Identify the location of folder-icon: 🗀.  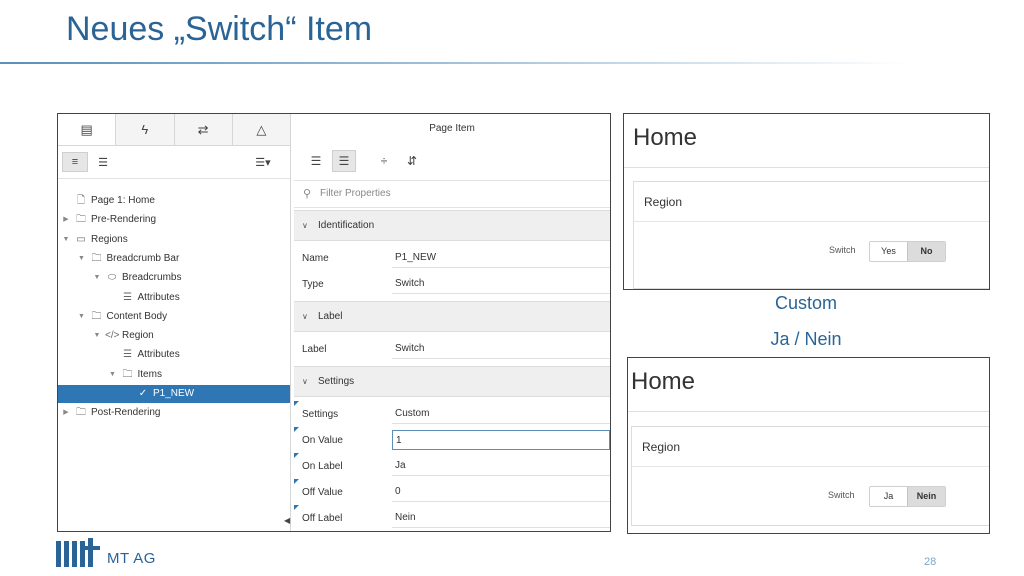
(96, 258).